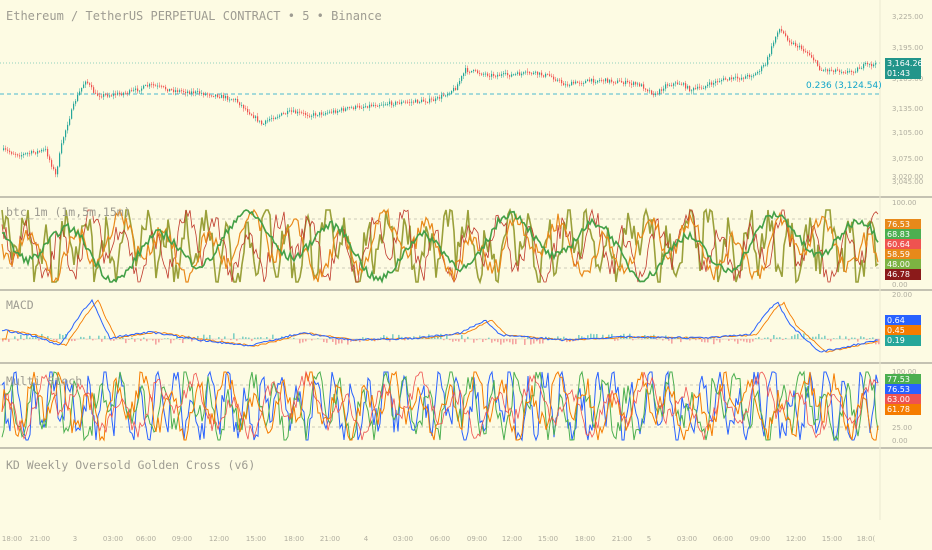  Describe the element at coordinates (687, 539) in the screenshot. I see `time-axis-label: 03:00` at that location.